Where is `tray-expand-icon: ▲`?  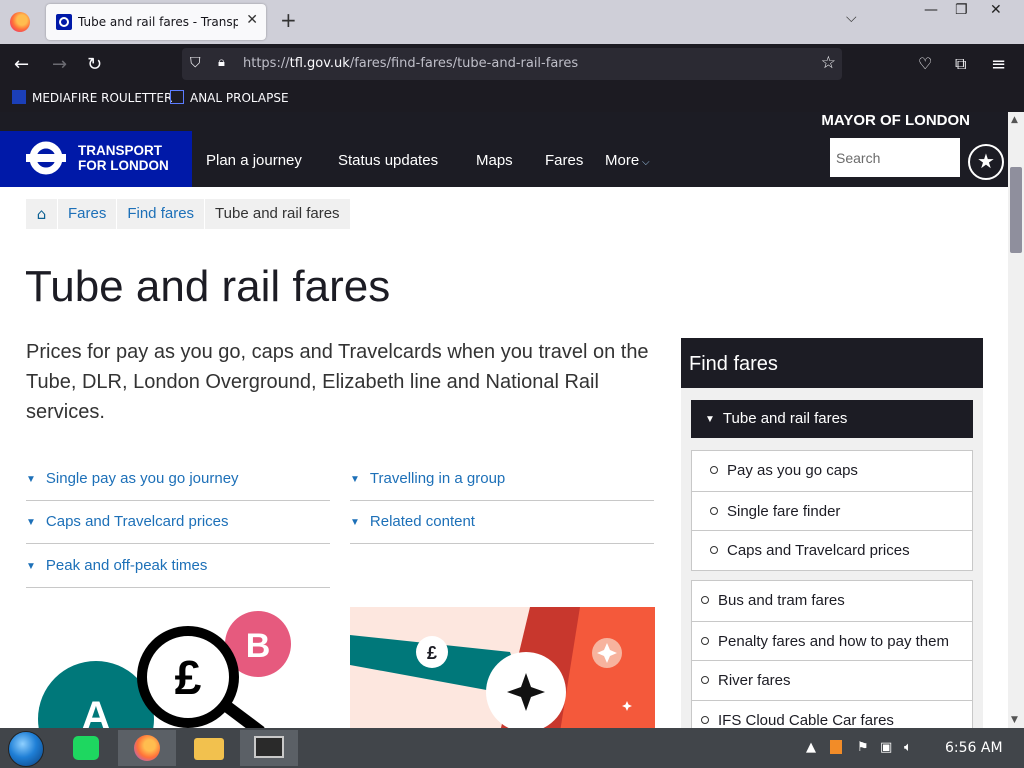
tray-expand-icon: ▲ is located at coordinates (811, 747).